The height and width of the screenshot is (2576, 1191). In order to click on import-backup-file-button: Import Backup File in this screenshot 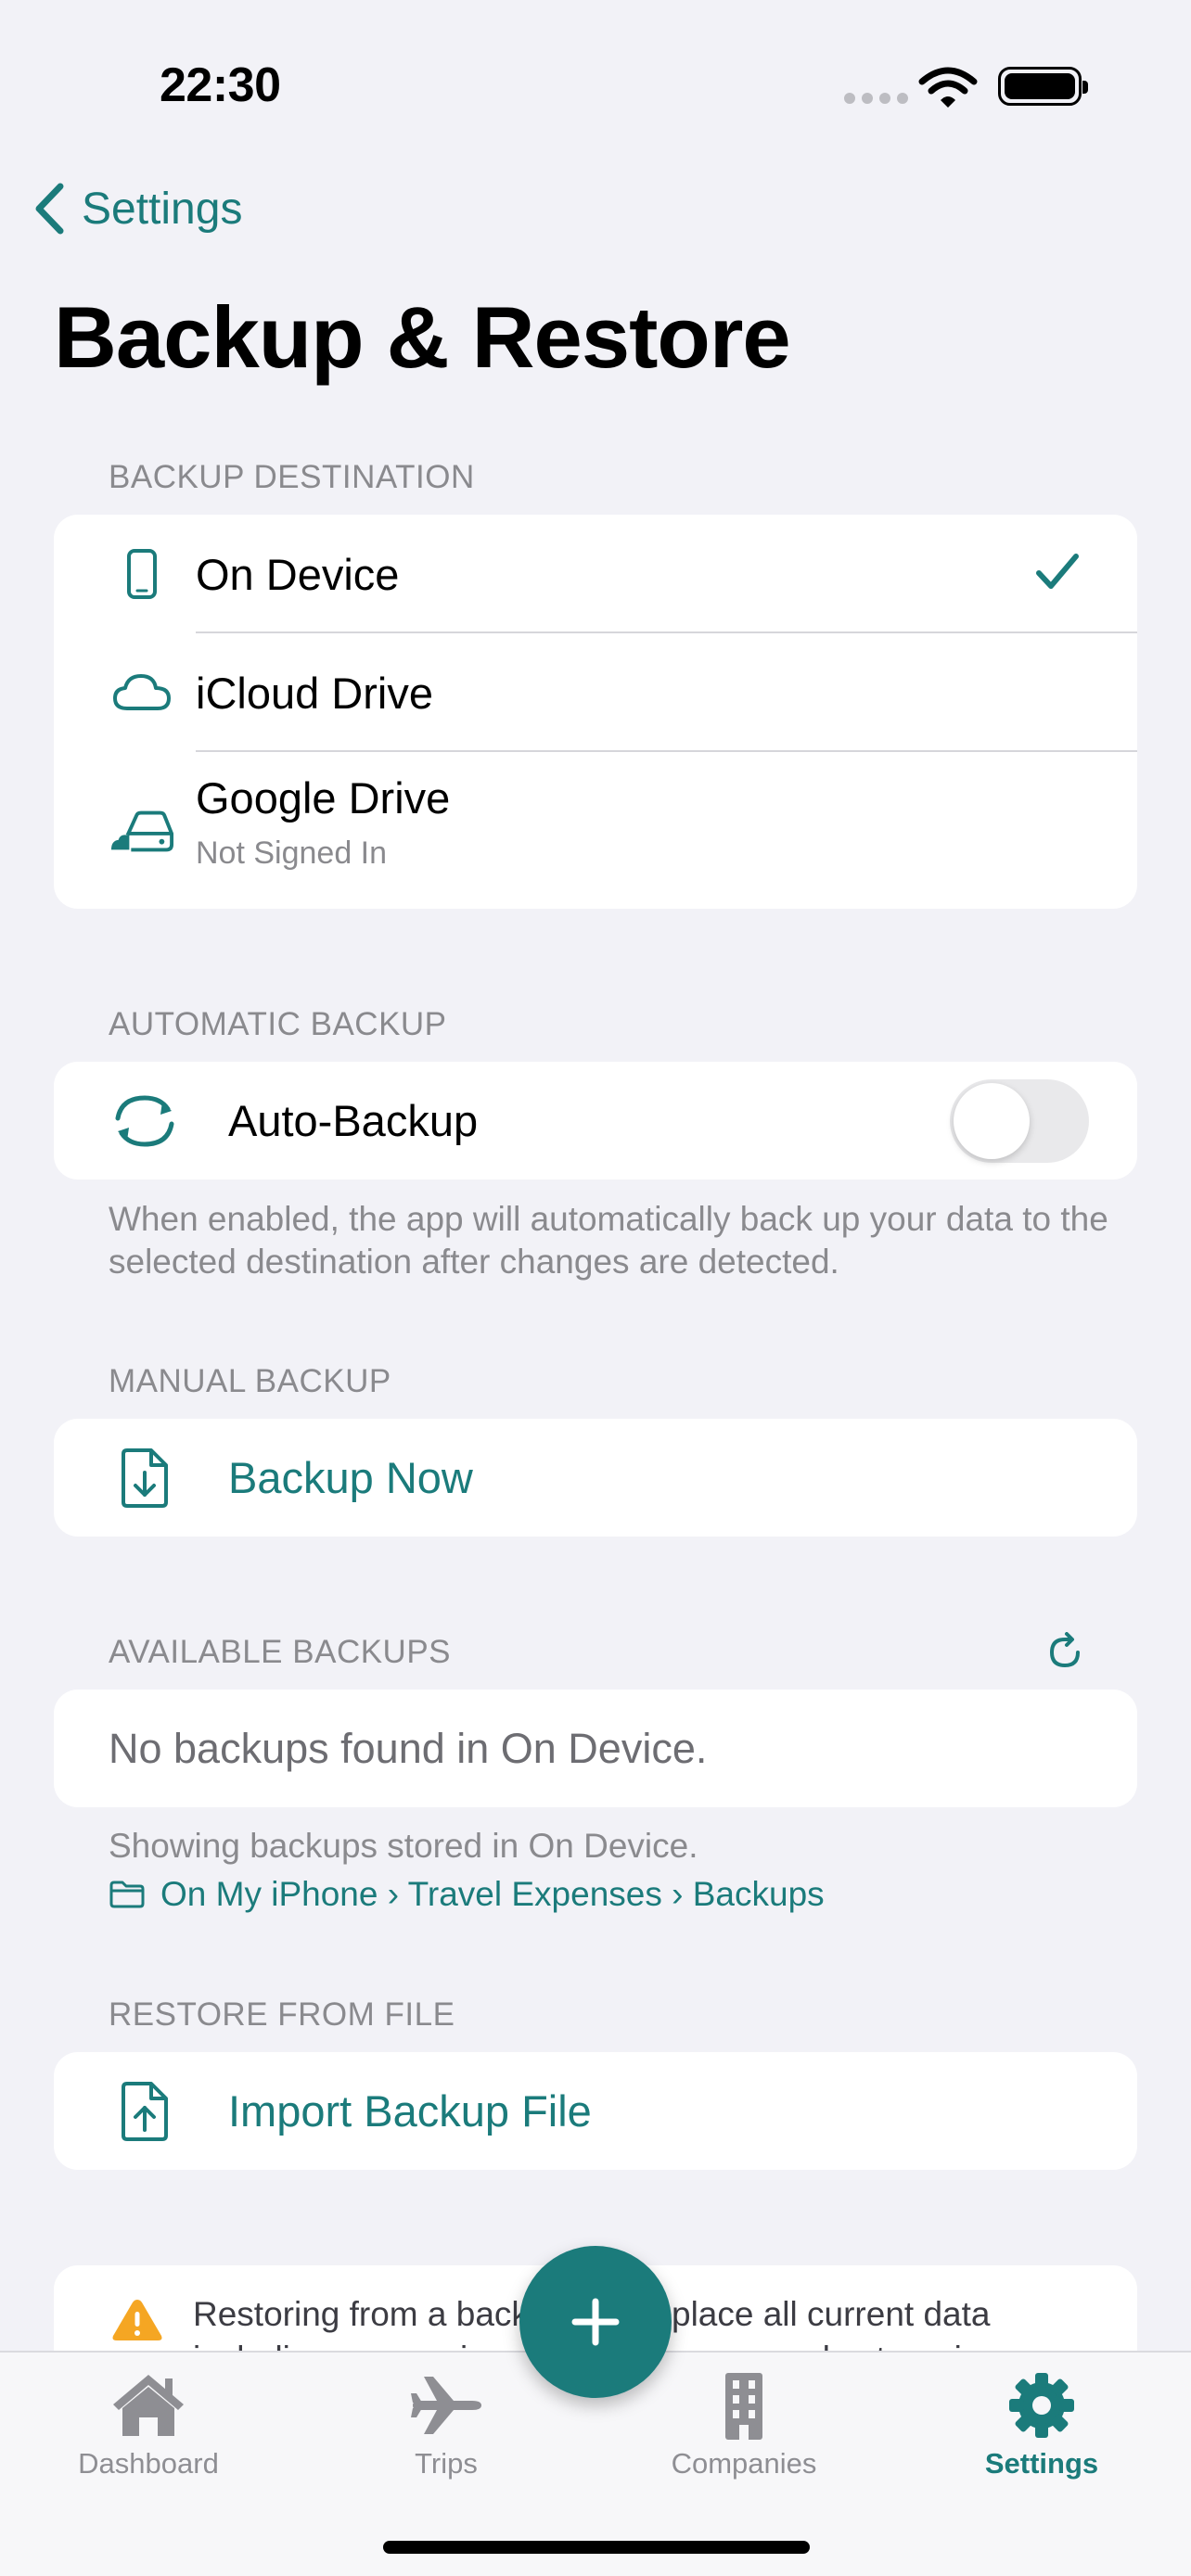, I will do `click(595, 2111)`.